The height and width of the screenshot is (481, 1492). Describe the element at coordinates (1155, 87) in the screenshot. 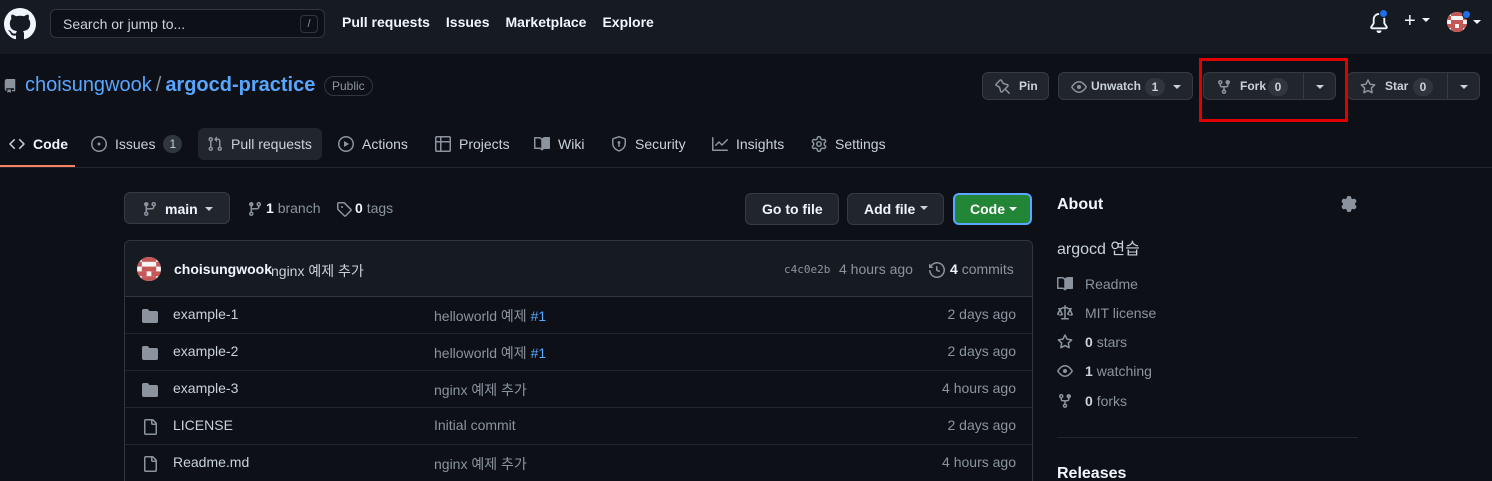

I see `watch-counter: 1` at that location.